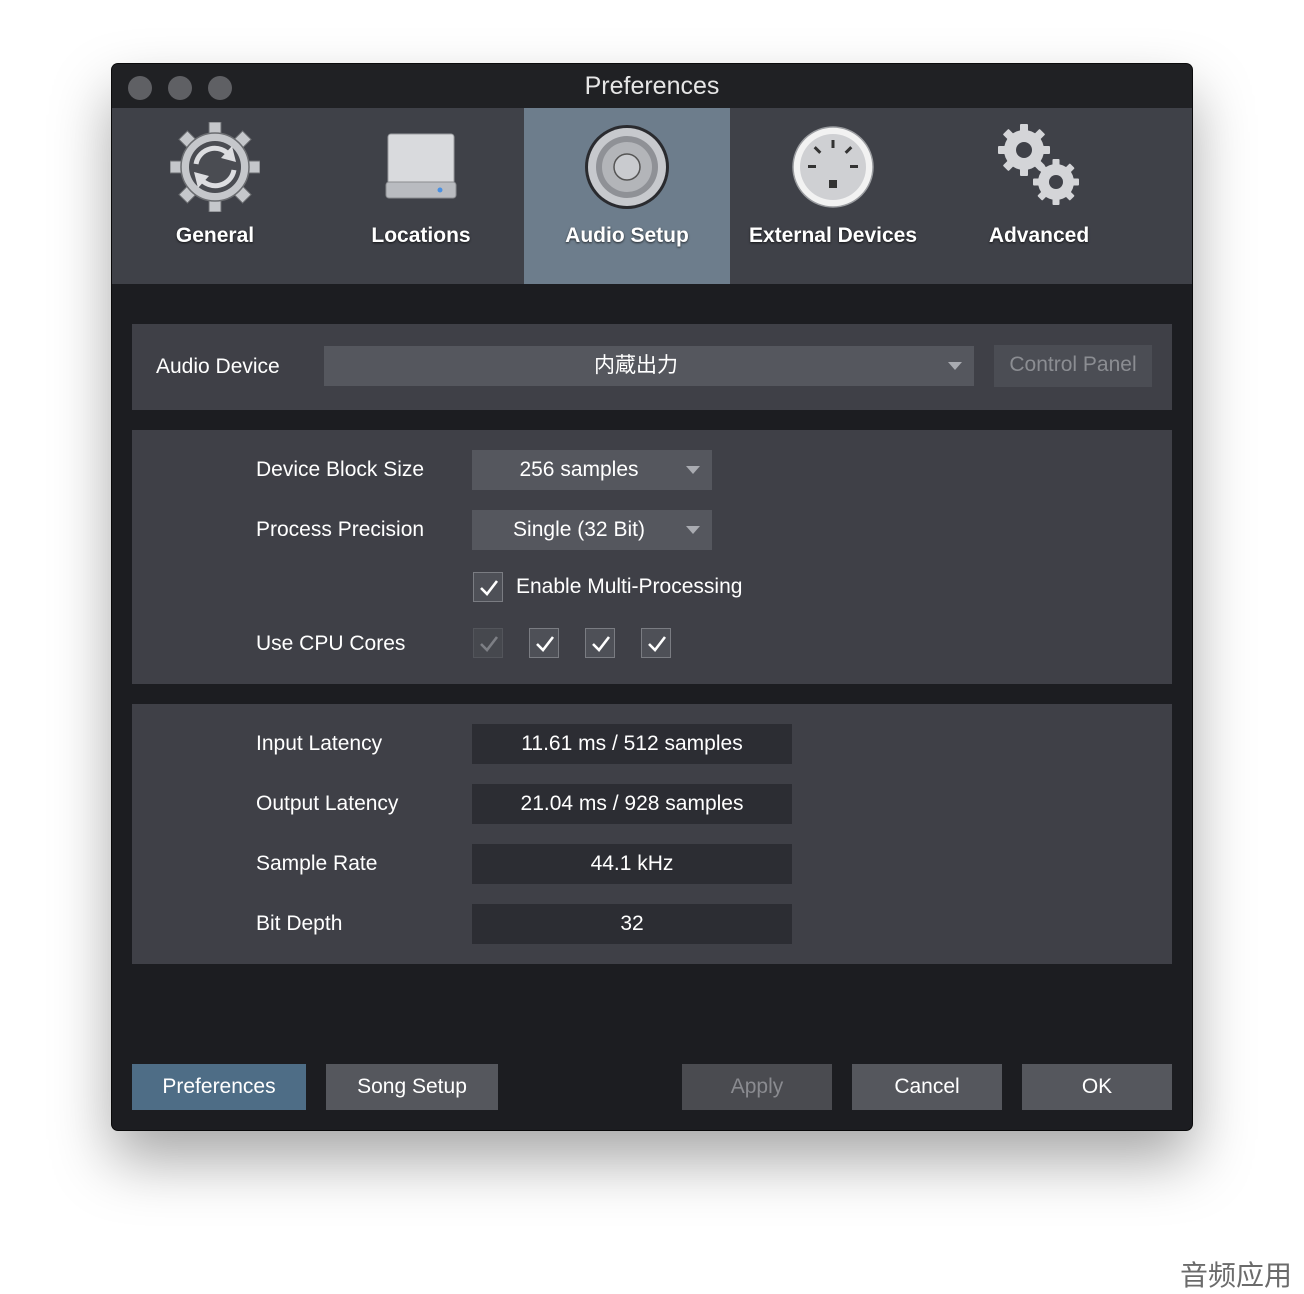  I want to click on cpu-core-1-checkbox, so click(488, 643).